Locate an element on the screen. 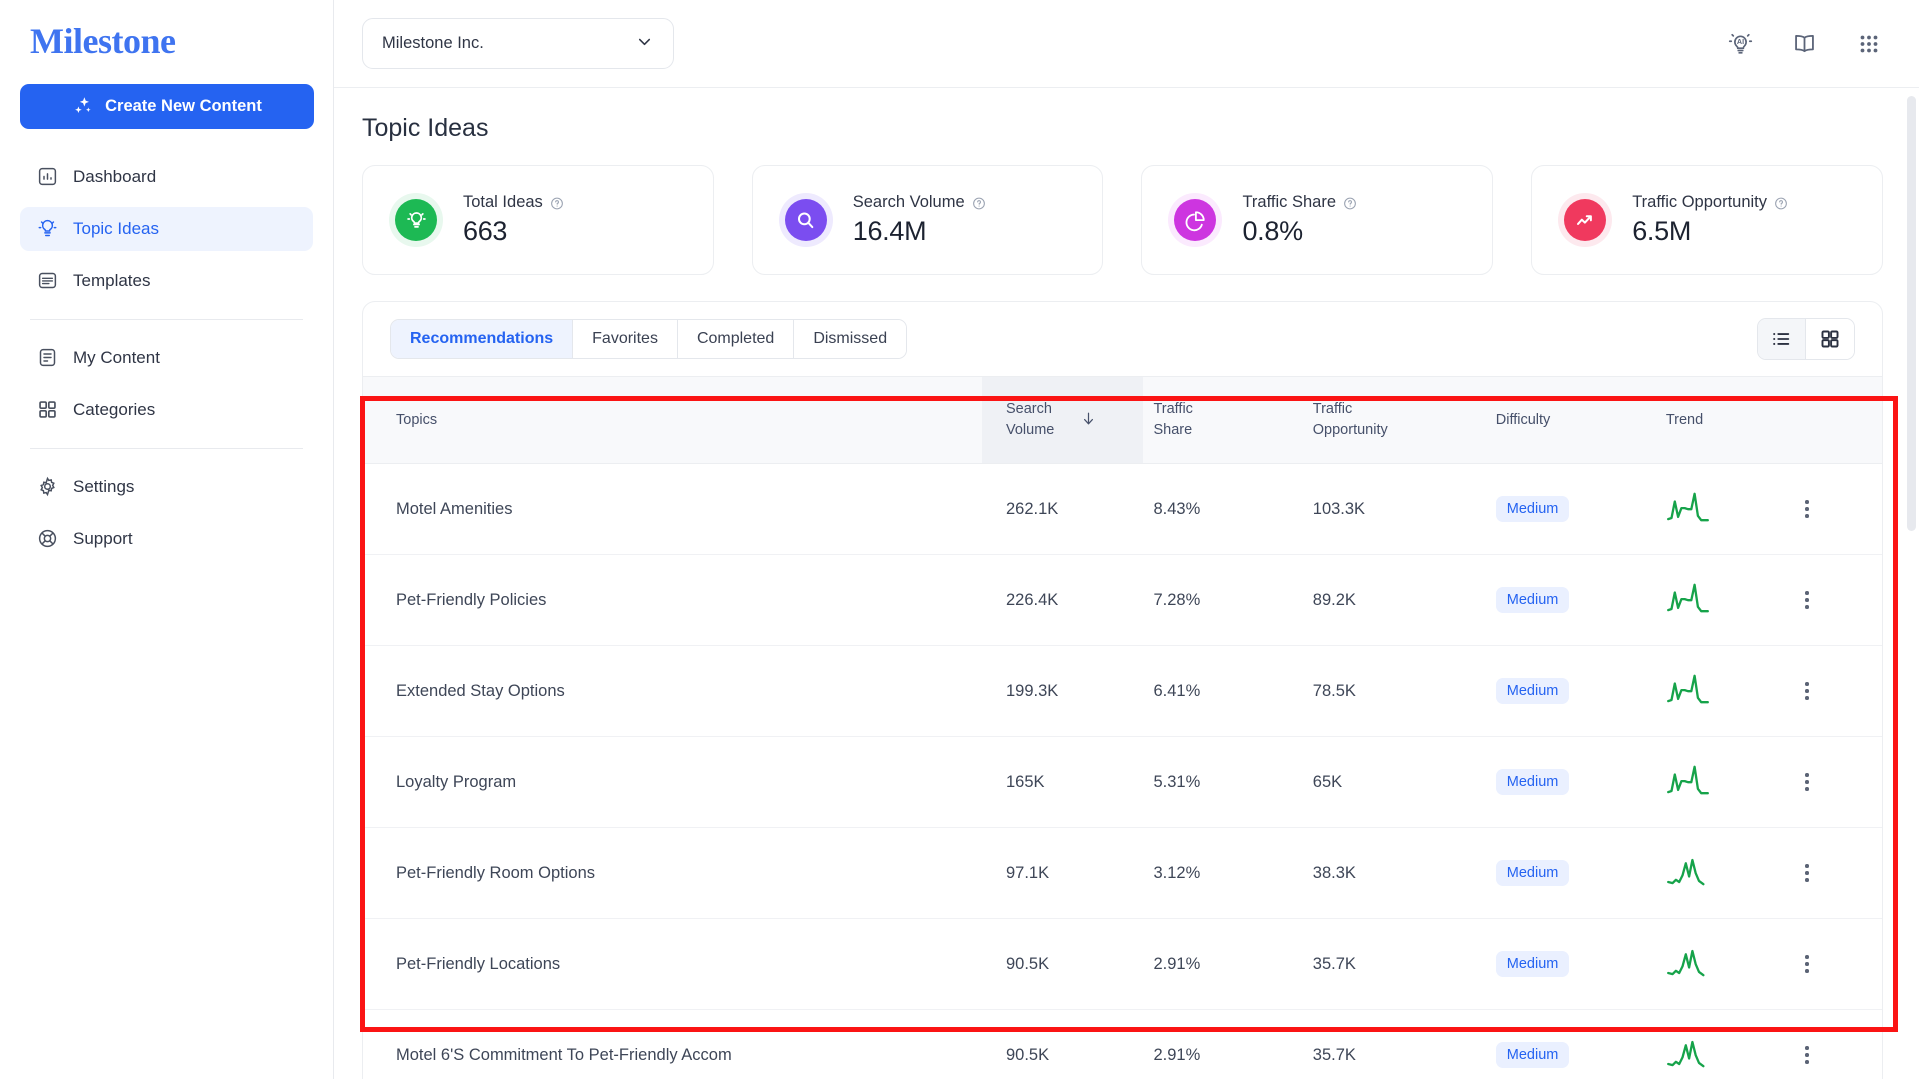 The height and width of the screenshot is (1079, 1919). cell-traffic-opportunity: 38.3K is located at coordinates (1394, 873).